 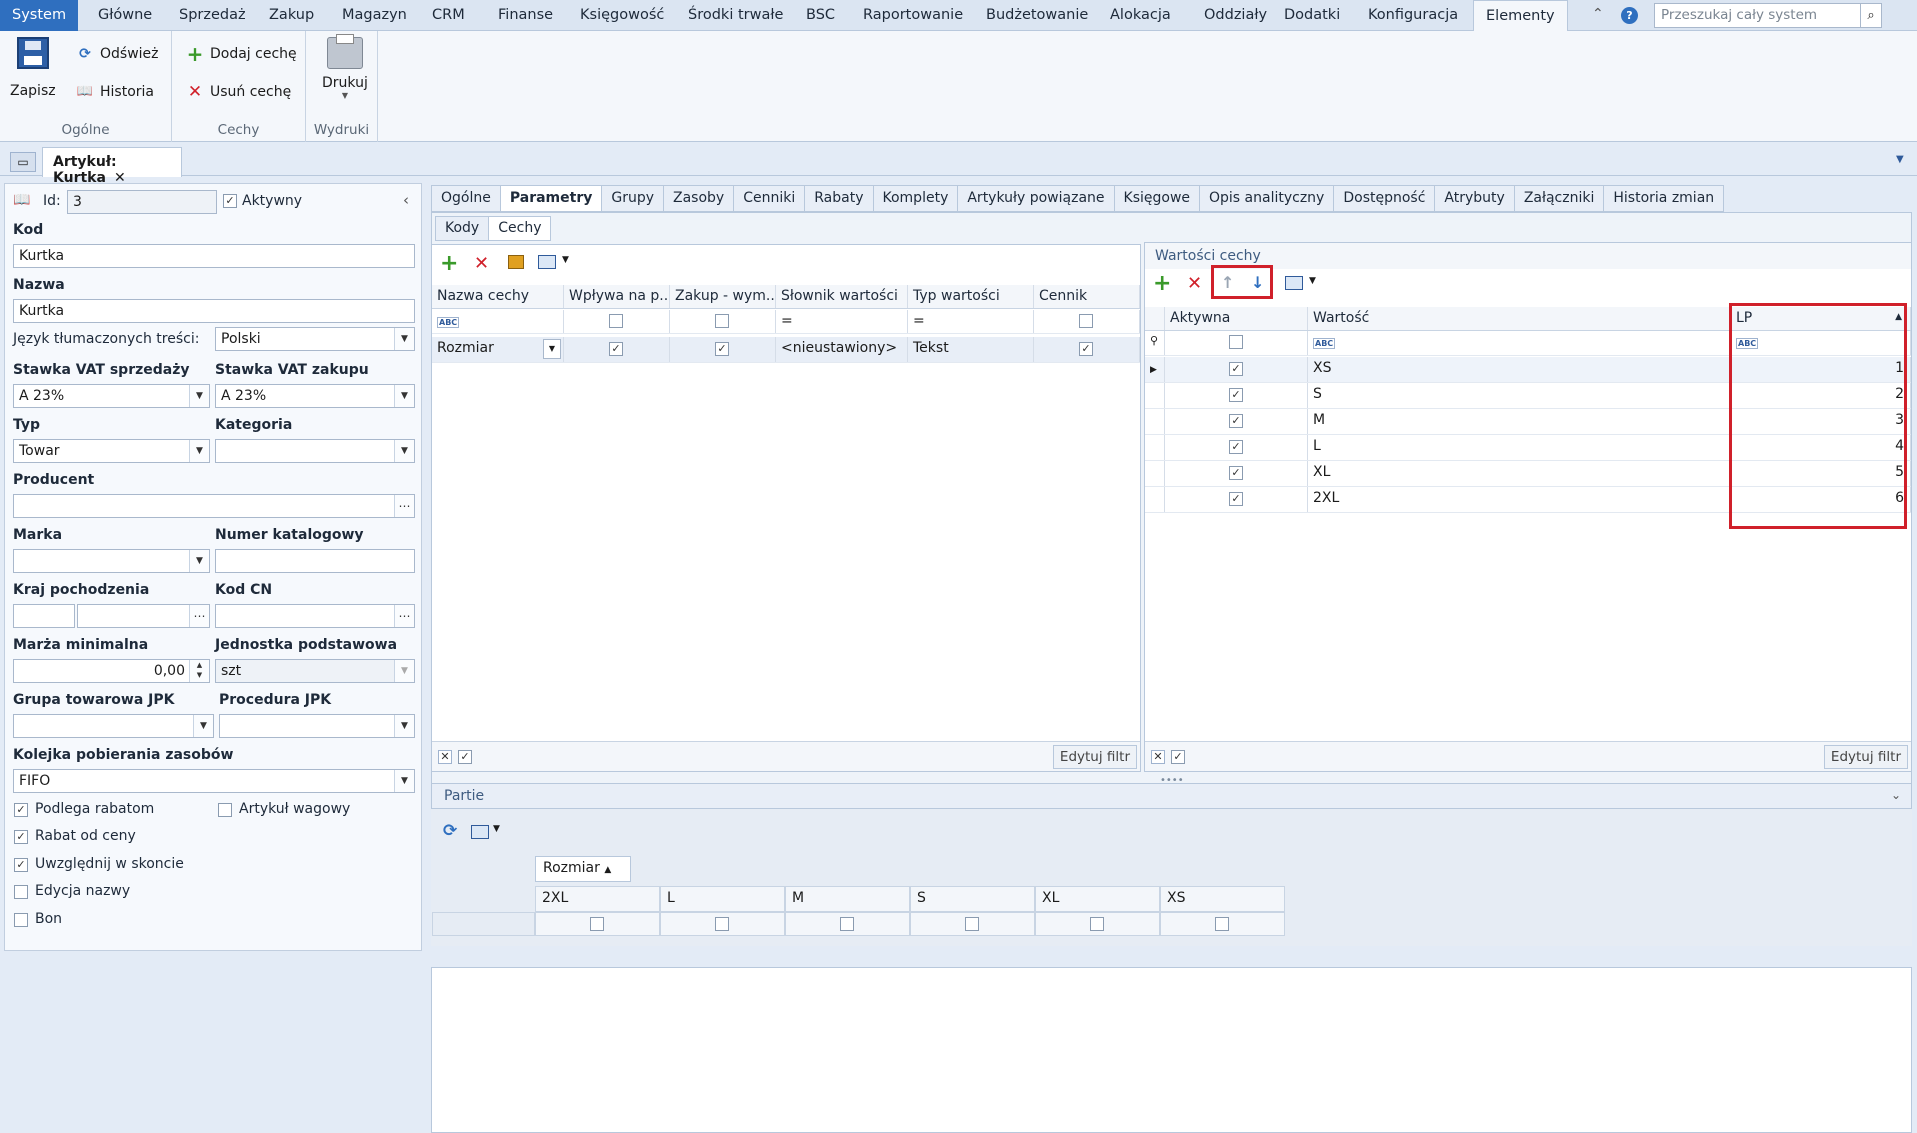 What do you see at coordinates (111, 396) in the screenshot?
I see `vat-sale-select: A 23% ▼` at bounding box center [111, 396].